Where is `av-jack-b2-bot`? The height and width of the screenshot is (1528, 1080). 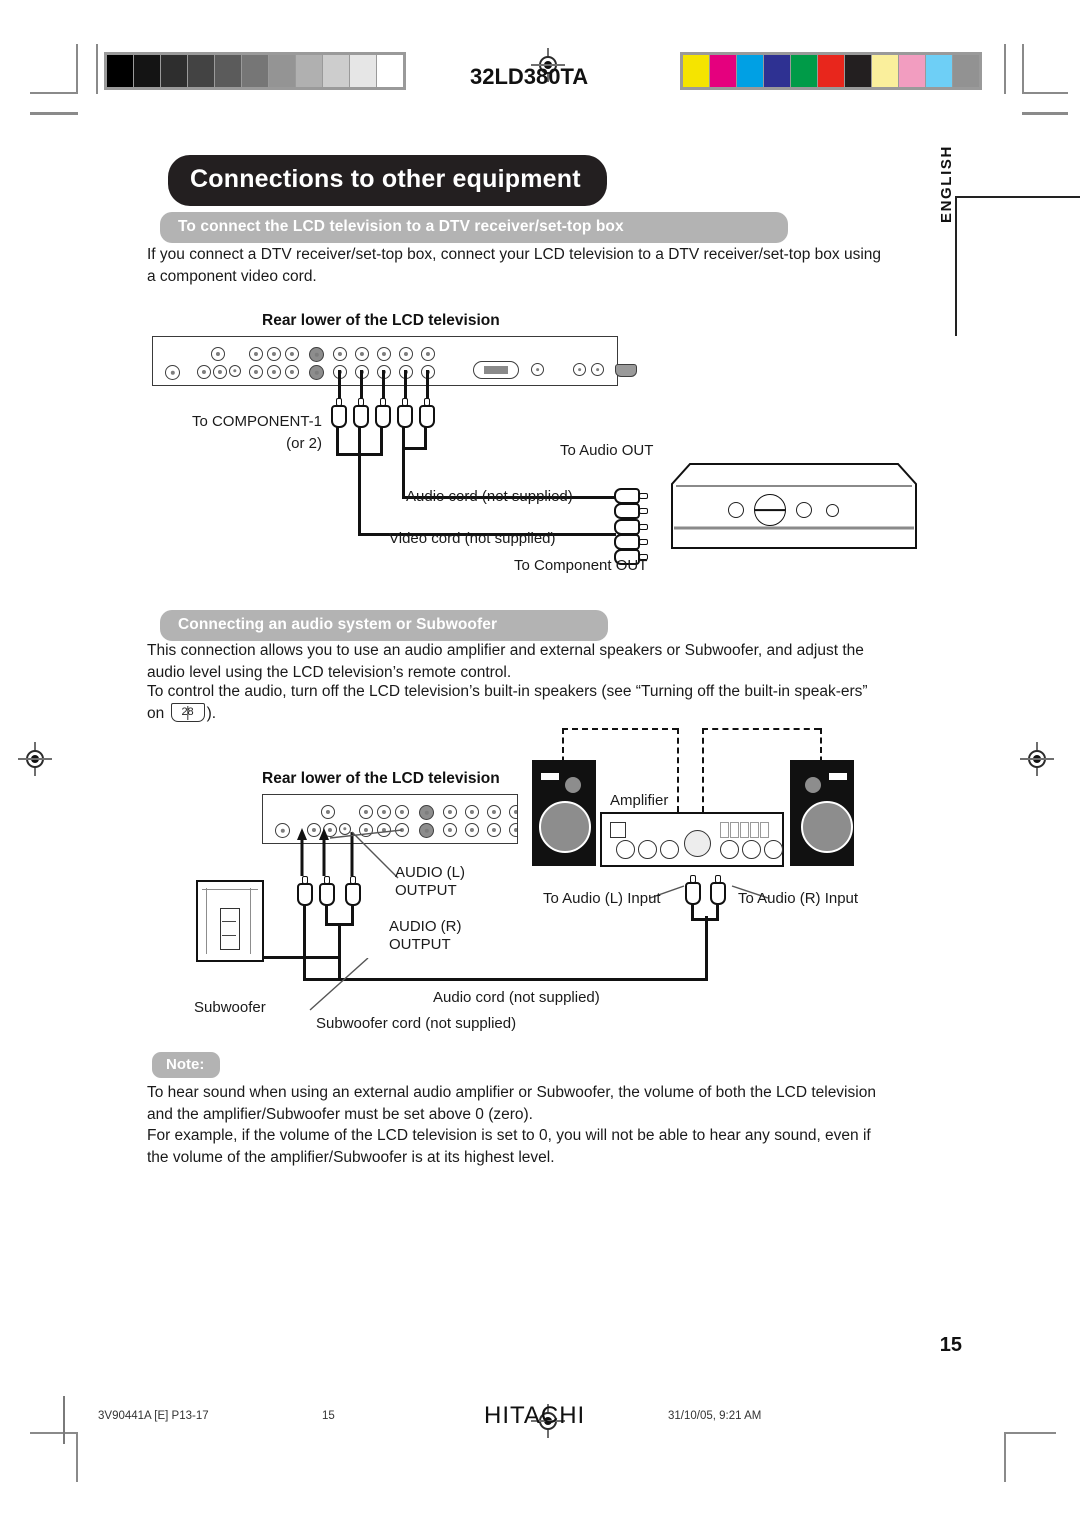 av-jack-b2-bot is located at coordinates (274, 372).